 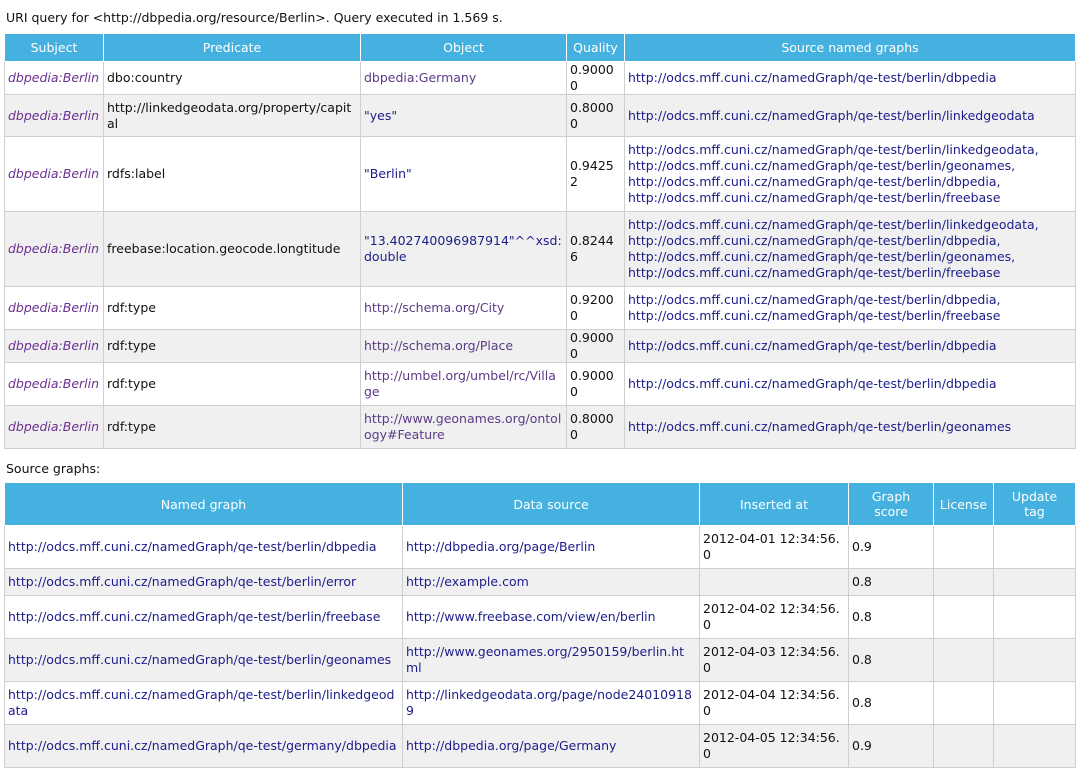 I want to click on data-source-link: http://example.com, so click(x=551, y=582).